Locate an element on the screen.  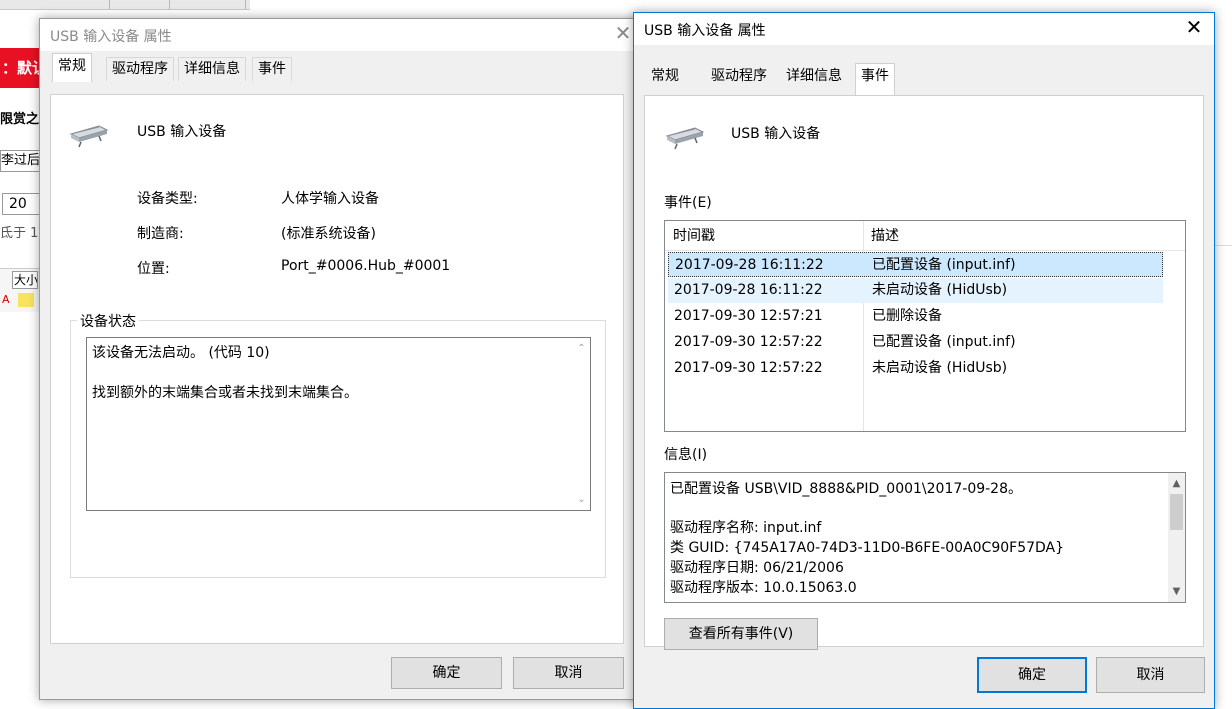
close-icon: ✕ is located at coordinates (1194, 28).